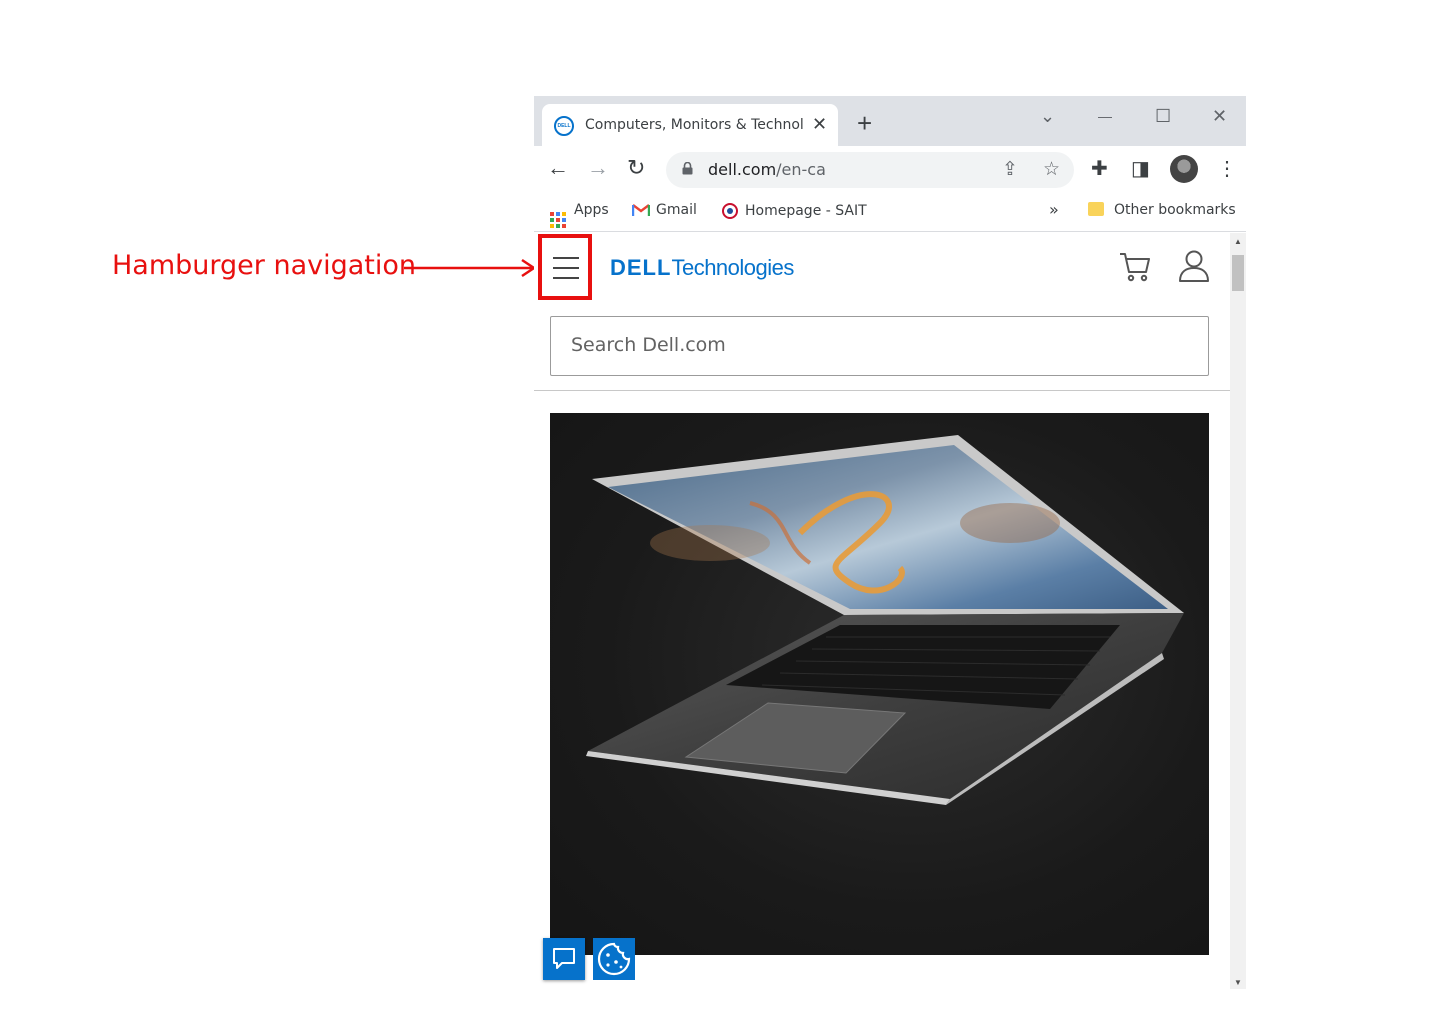 This screenshot has height=1024, width=1440. Describe the element at coordinates (1238, 982) in the screenshot. I see `scroll-down-arrow-icon: ▼` at that location.